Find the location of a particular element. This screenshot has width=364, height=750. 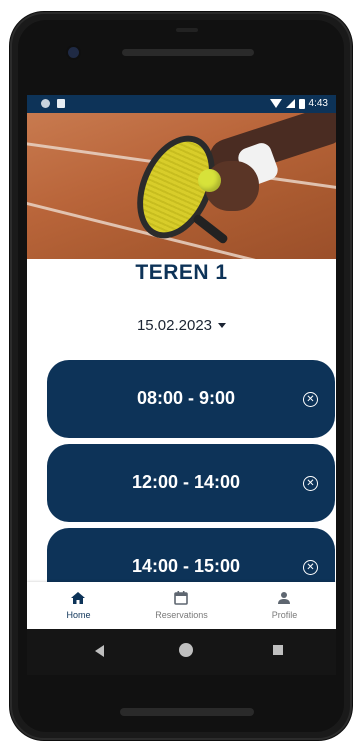

signal-icon is located at coordinates (290, 103).